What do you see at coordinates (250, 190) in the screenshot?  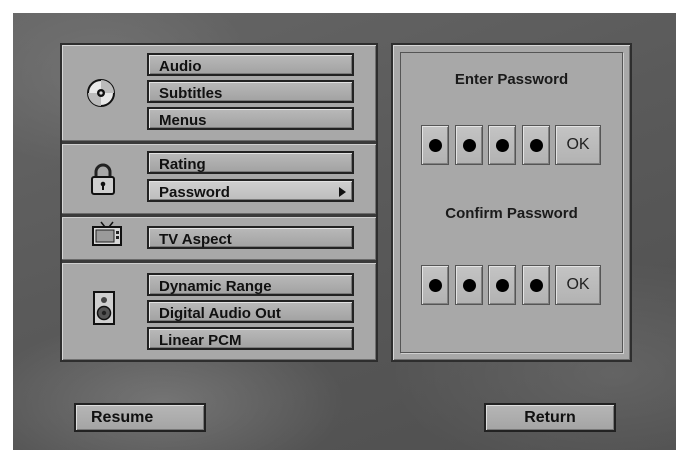 I see `menu-item-password: Password` at bounding box center [250, 190].